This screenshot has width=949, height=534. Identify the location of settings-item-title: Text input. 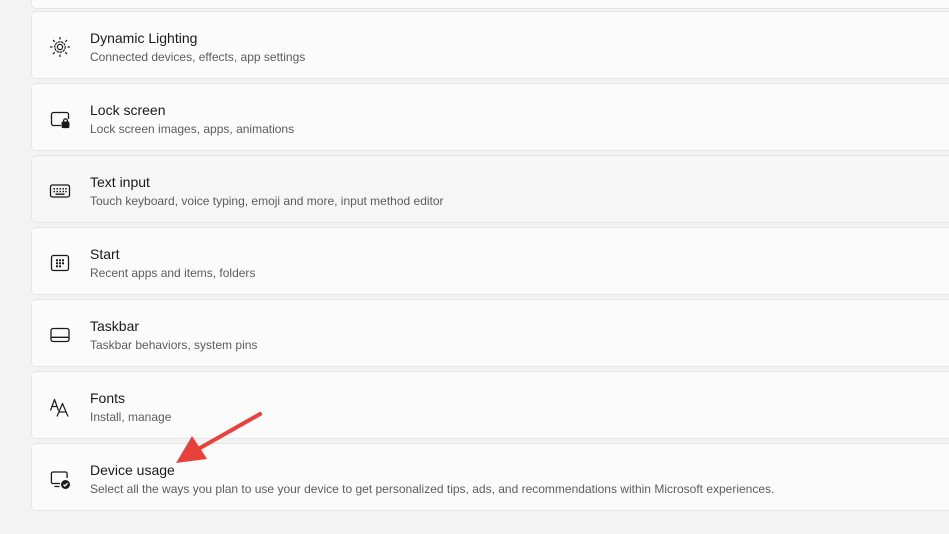
(120, 182).